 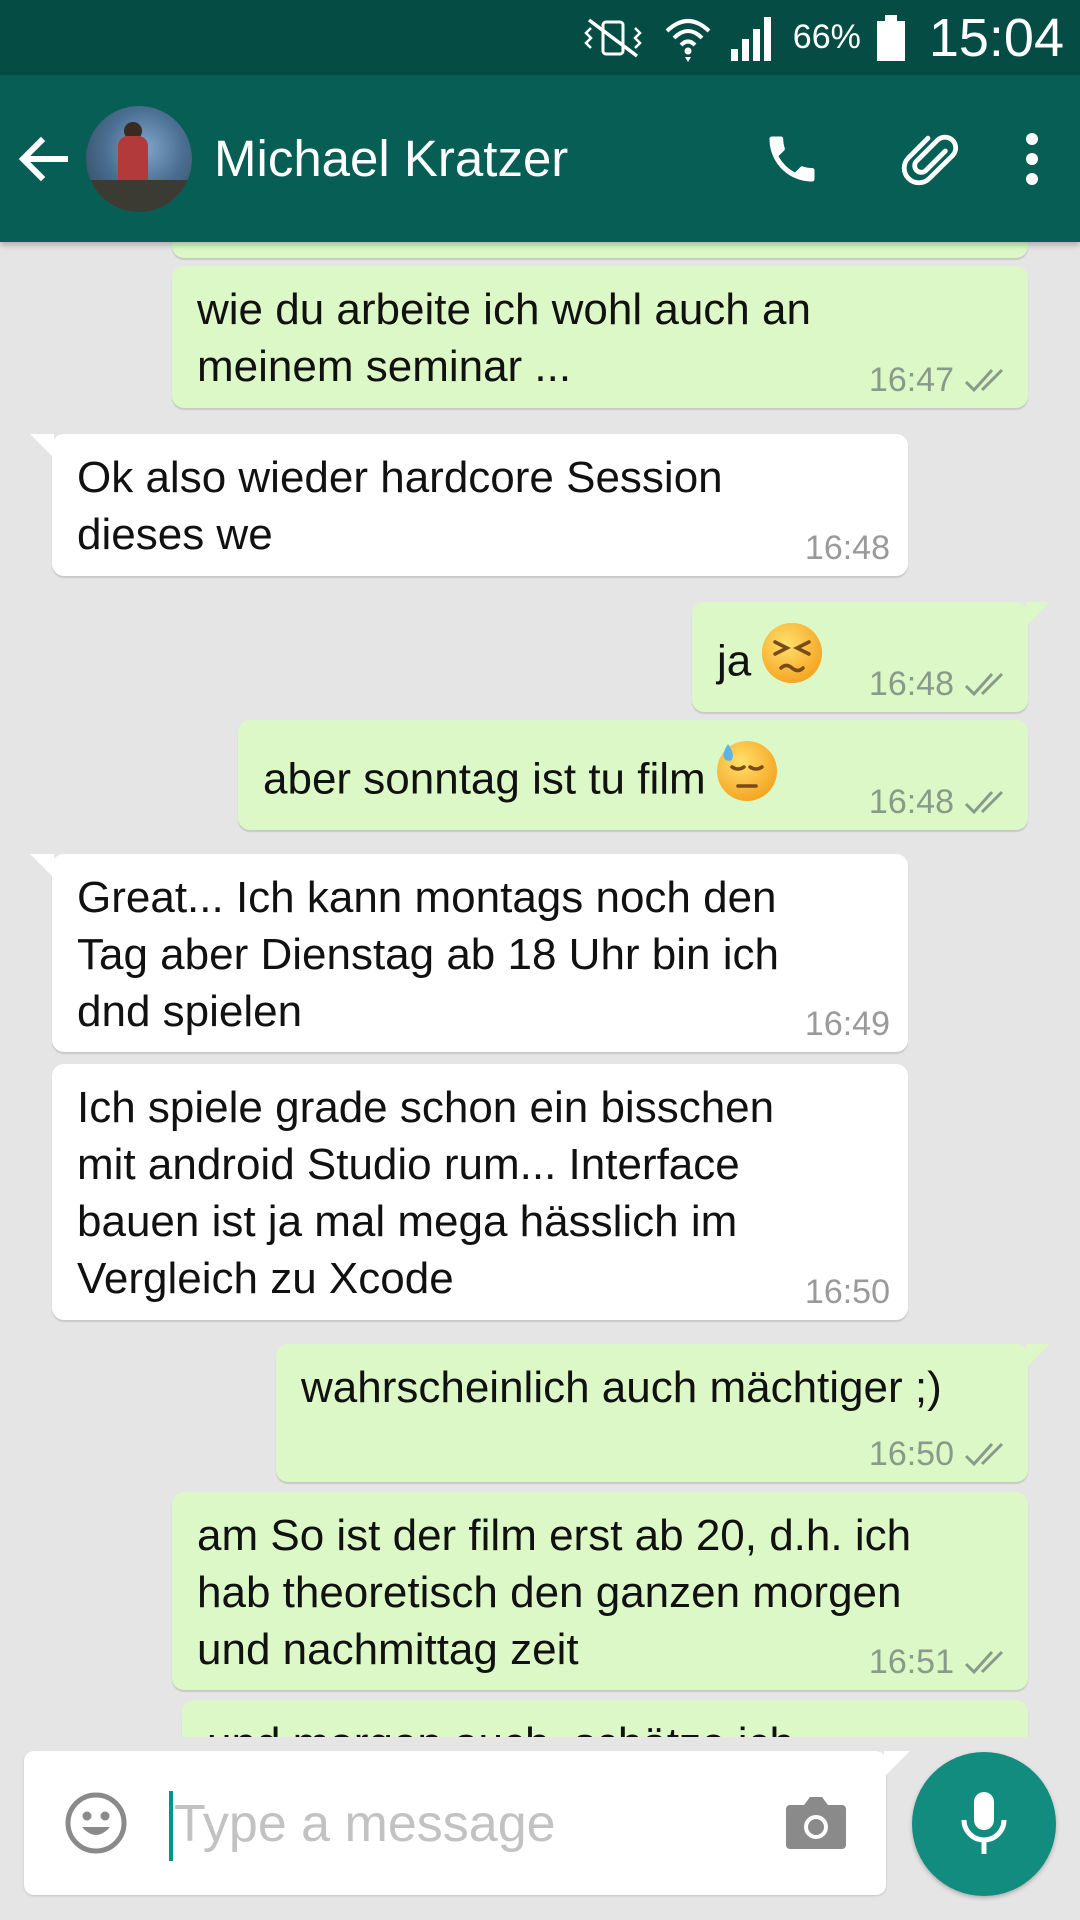 I want to click on avatar, so click(x=139, y=158).